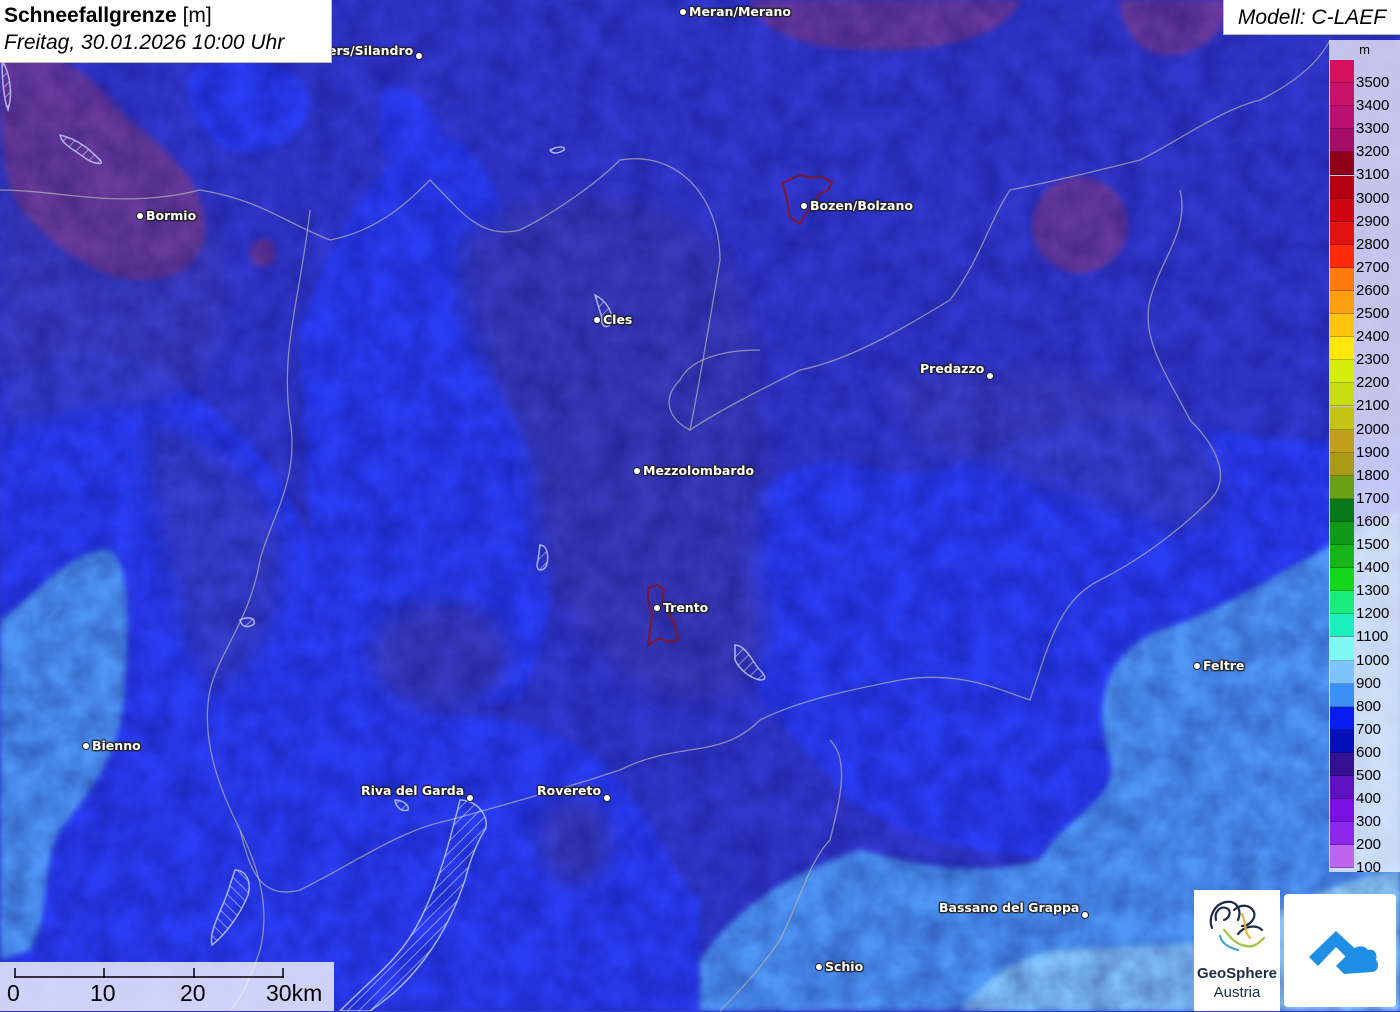 The height and width of the screenshot is (1012, 1400). What do you see at coordinates (144, 42) in the screenshot?
I see `forecast-datetime: Freitag, 30.01.2026 10:00 Uhr` at bounding box center [144, 42].